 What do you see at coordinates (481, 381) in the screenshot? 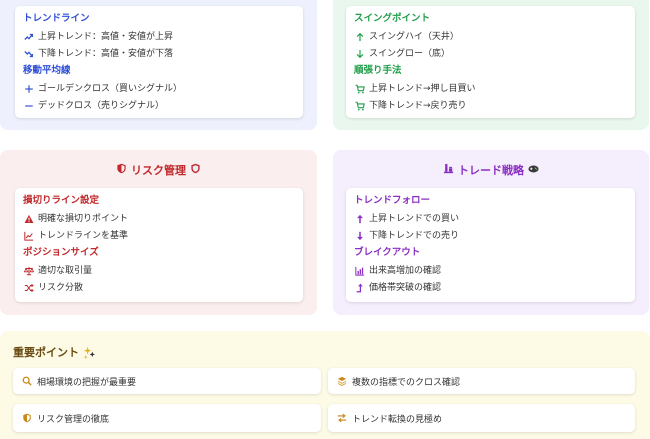
I see `key-point-item: 複数の指標でのクロス確認` at bounding box center [481, 381].